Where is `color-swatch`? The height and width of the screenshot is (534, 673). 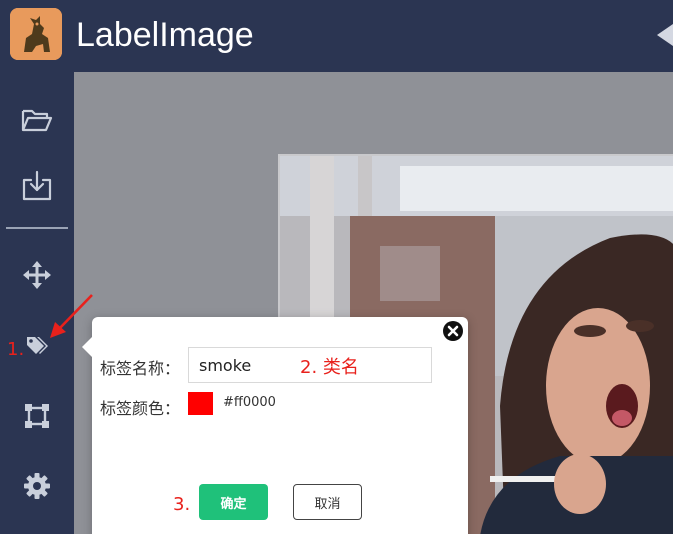 color-swatch is located at coordinates (200, 403).